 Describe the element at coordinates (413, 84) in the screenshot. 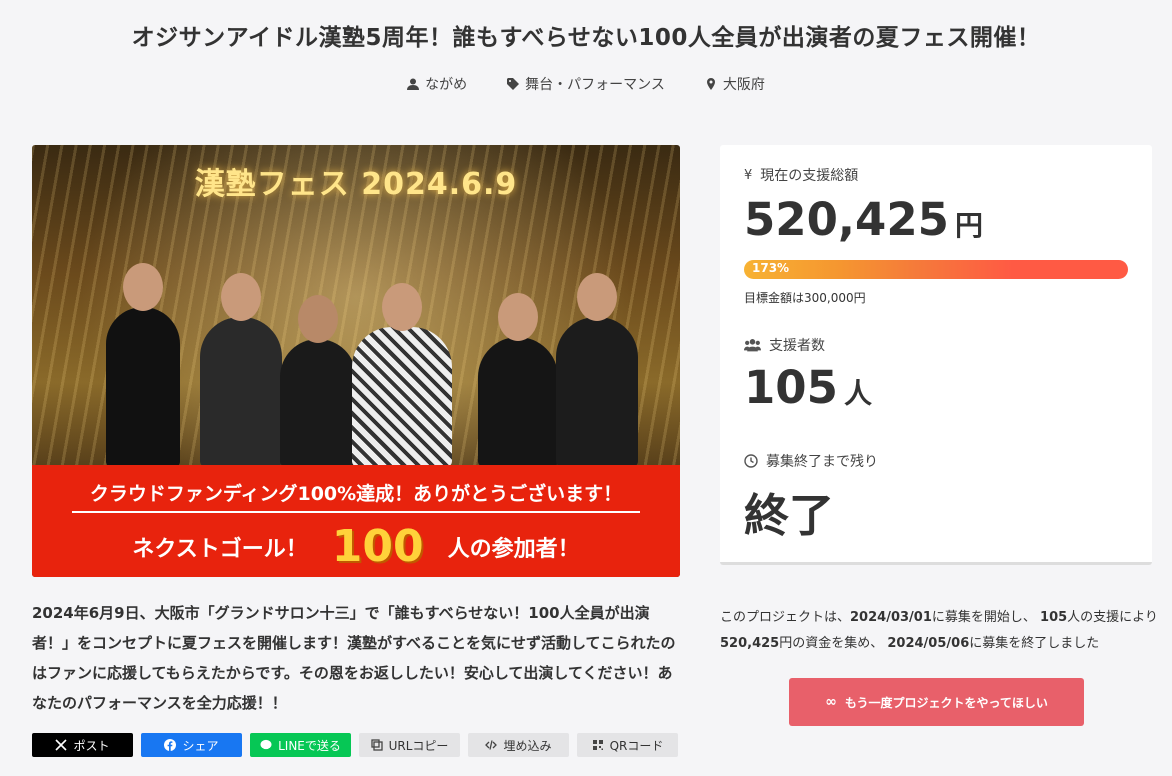

I see `user-icon` at that location.